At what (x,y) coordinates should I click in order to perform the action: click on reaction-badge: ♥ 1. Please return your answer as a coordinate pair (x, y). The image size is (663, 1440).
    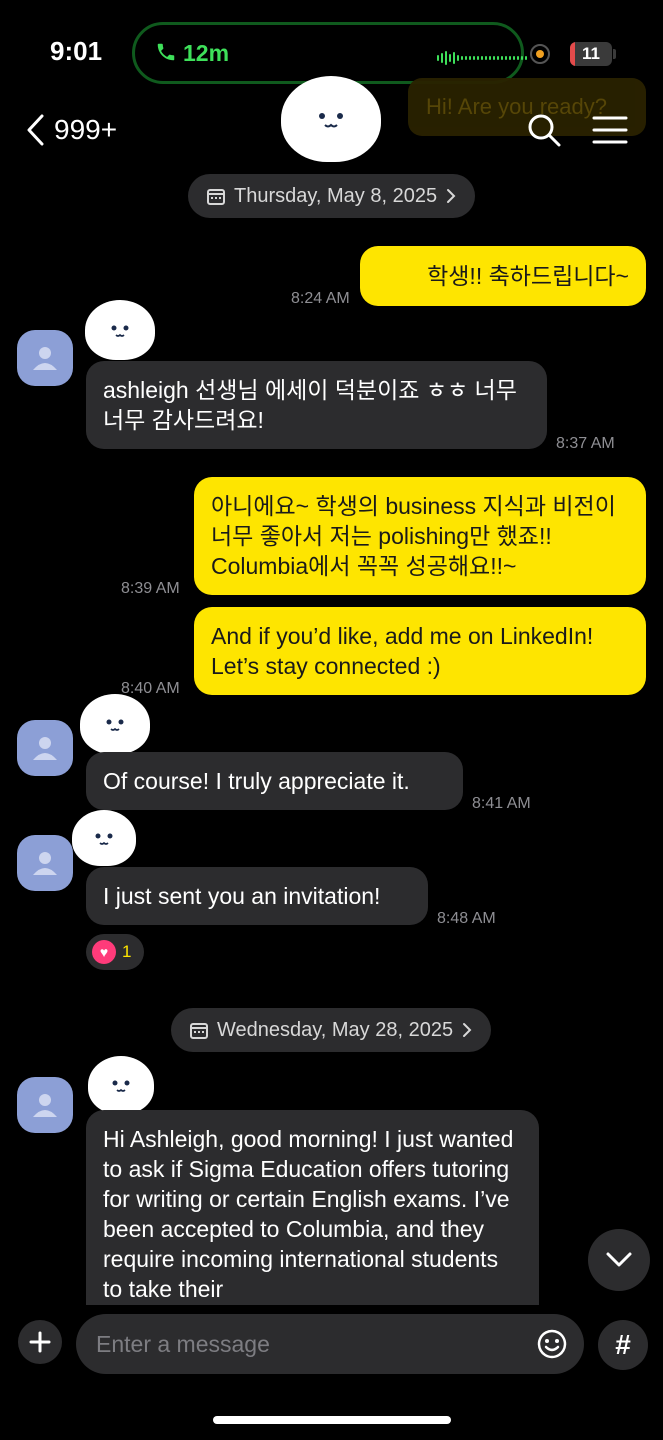
    Looking at the image, I should click on (115, 952).